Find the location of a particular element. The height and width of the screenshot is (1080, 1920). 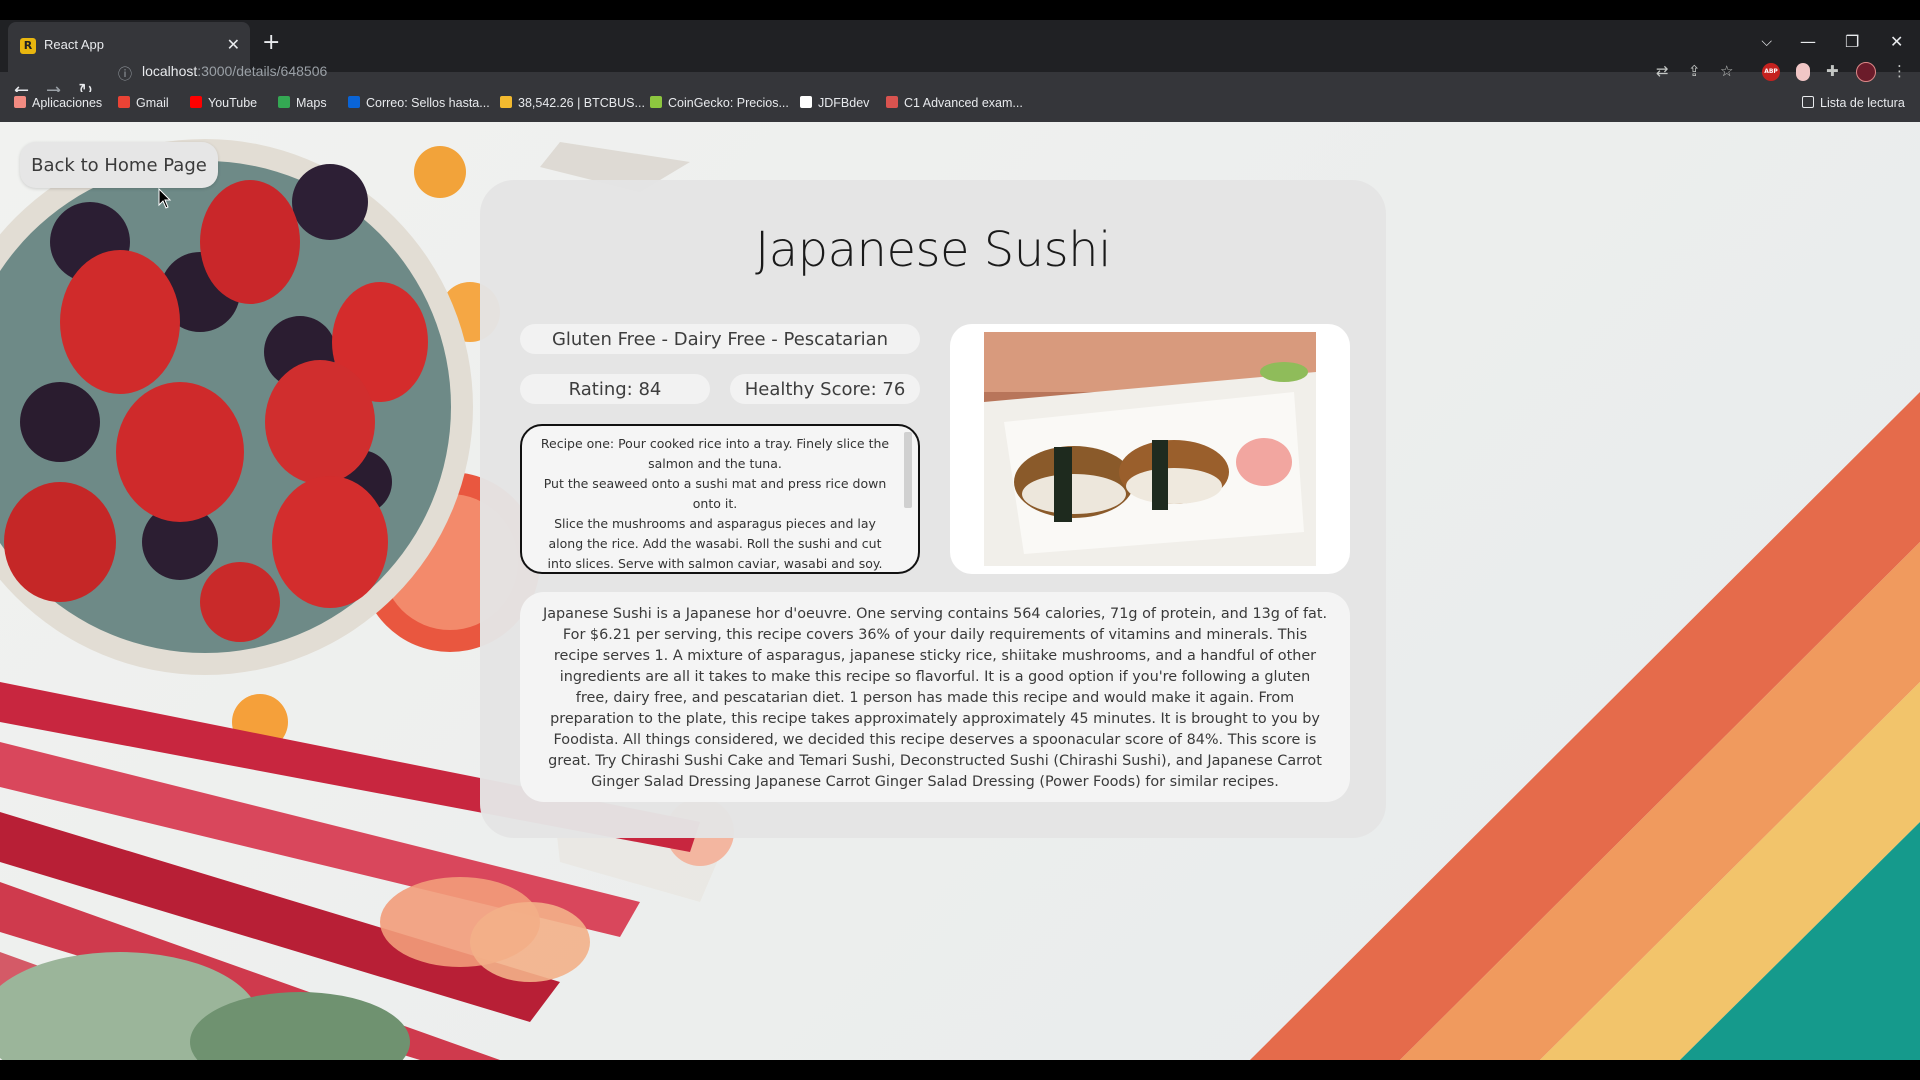

binance-icon is located at coordinates (506, 102).